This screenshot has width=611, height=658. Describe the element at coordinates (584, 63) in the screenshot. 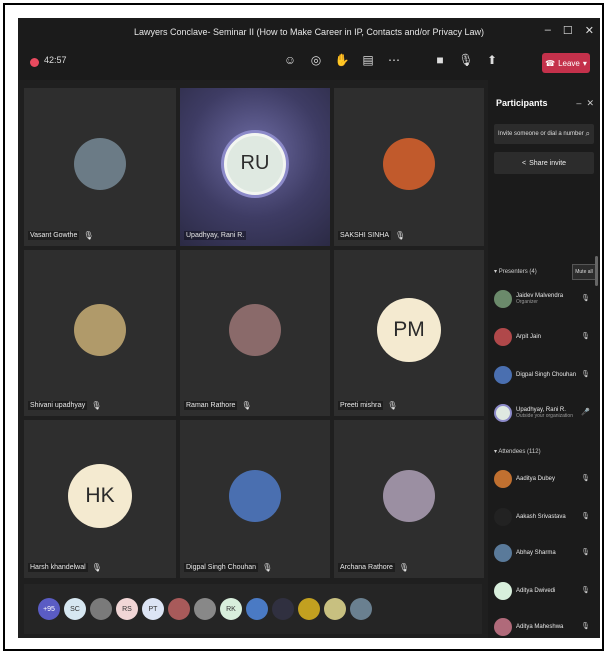

I see `chevron-down-icon: ▾` at that location.